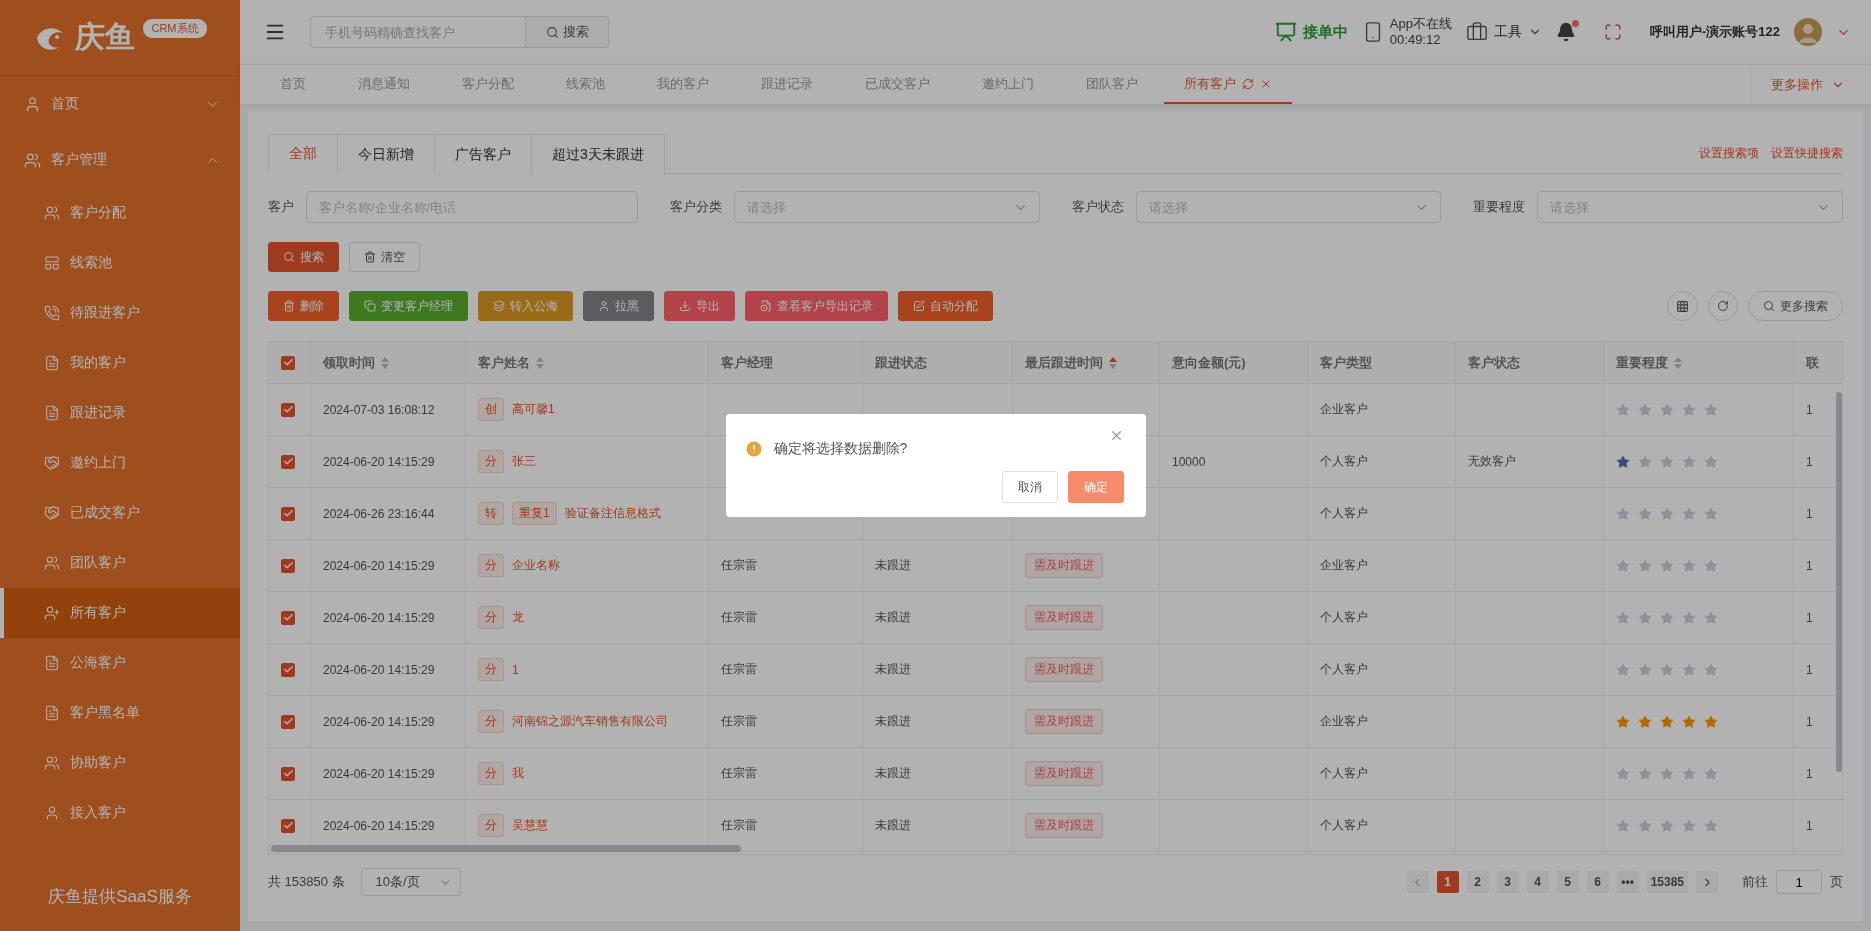  Describe the element at coordinates (816, 306) in the screenshot. I see `action-button: 查看客户导出记录` at that location.